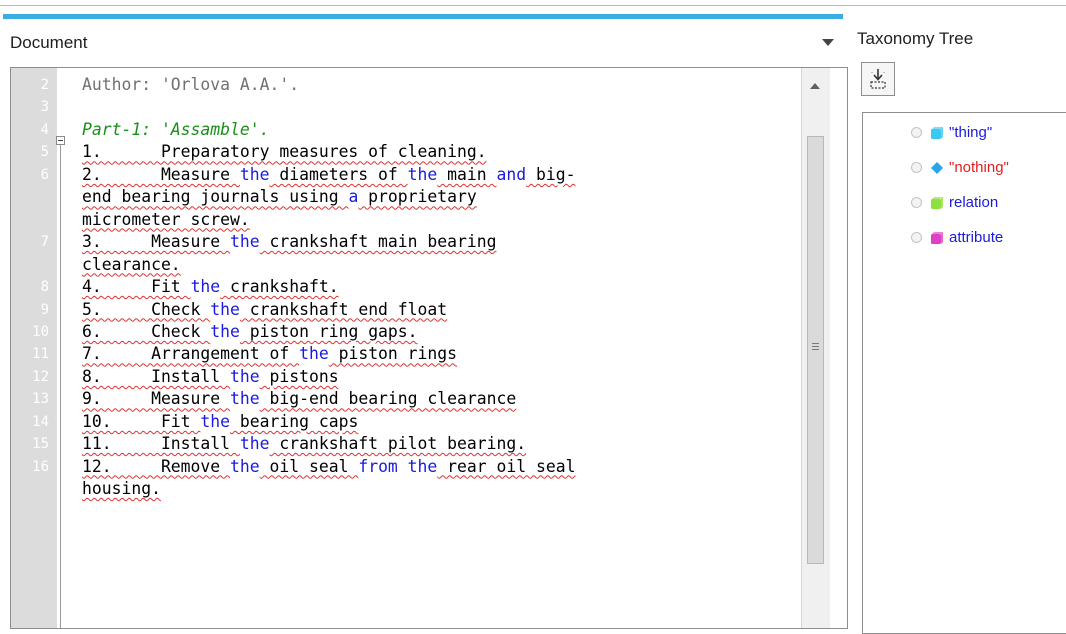  I want to click on code-line: 8 4. Fit the crankshaft., so click(406, 287).